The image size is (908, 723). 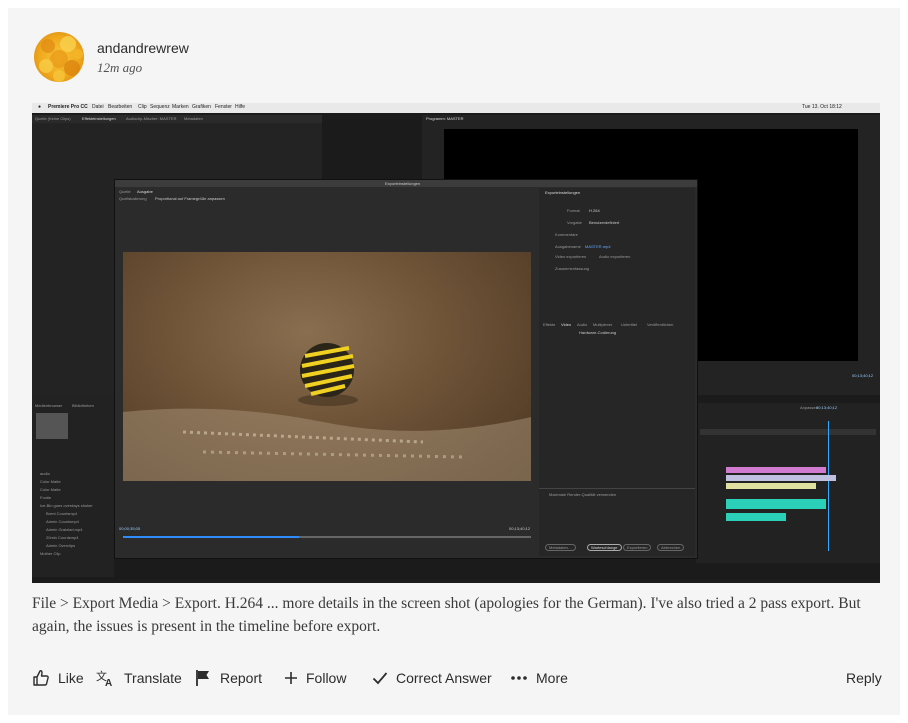 I want to click on menubar-clock: Tue 13. Oct 18:12, so click(x=822, y=107).